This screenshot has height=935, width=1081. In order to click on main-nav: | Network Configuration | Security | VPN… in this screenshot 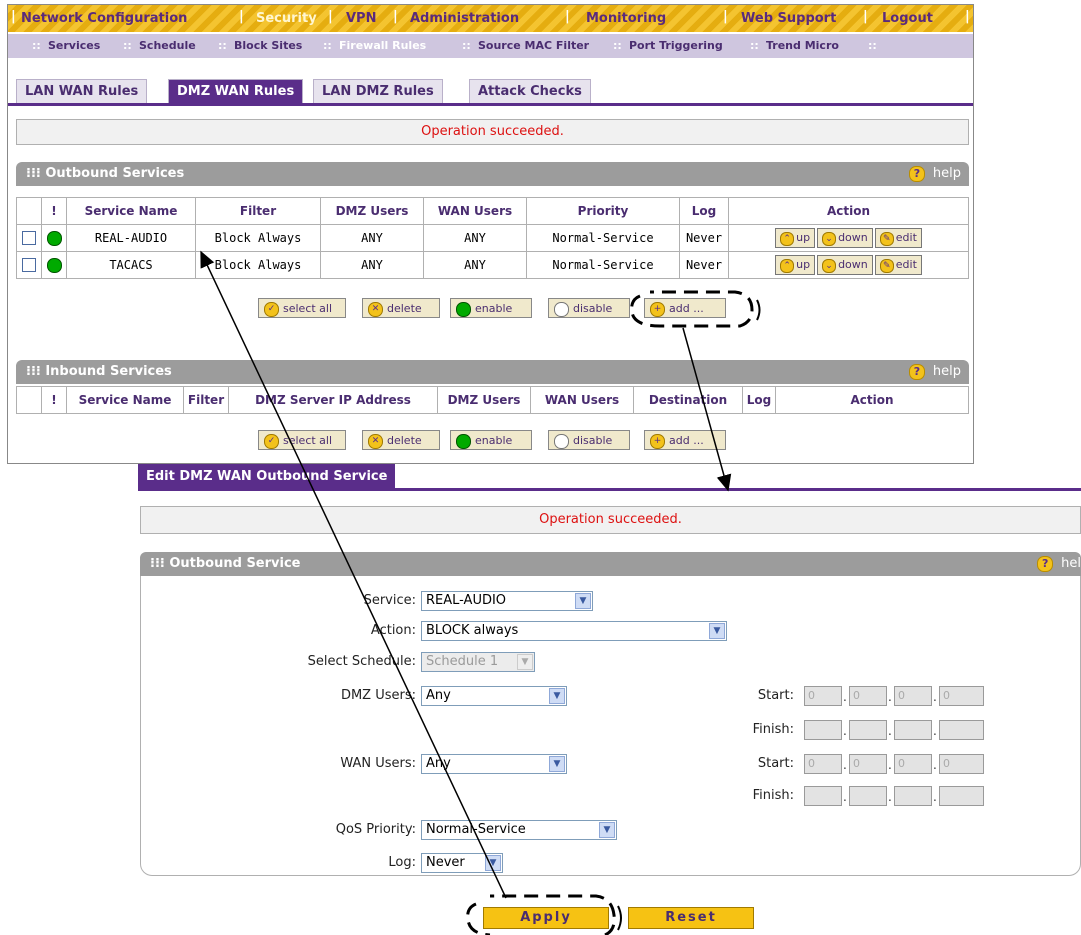, I will do `click(490, 18)`.